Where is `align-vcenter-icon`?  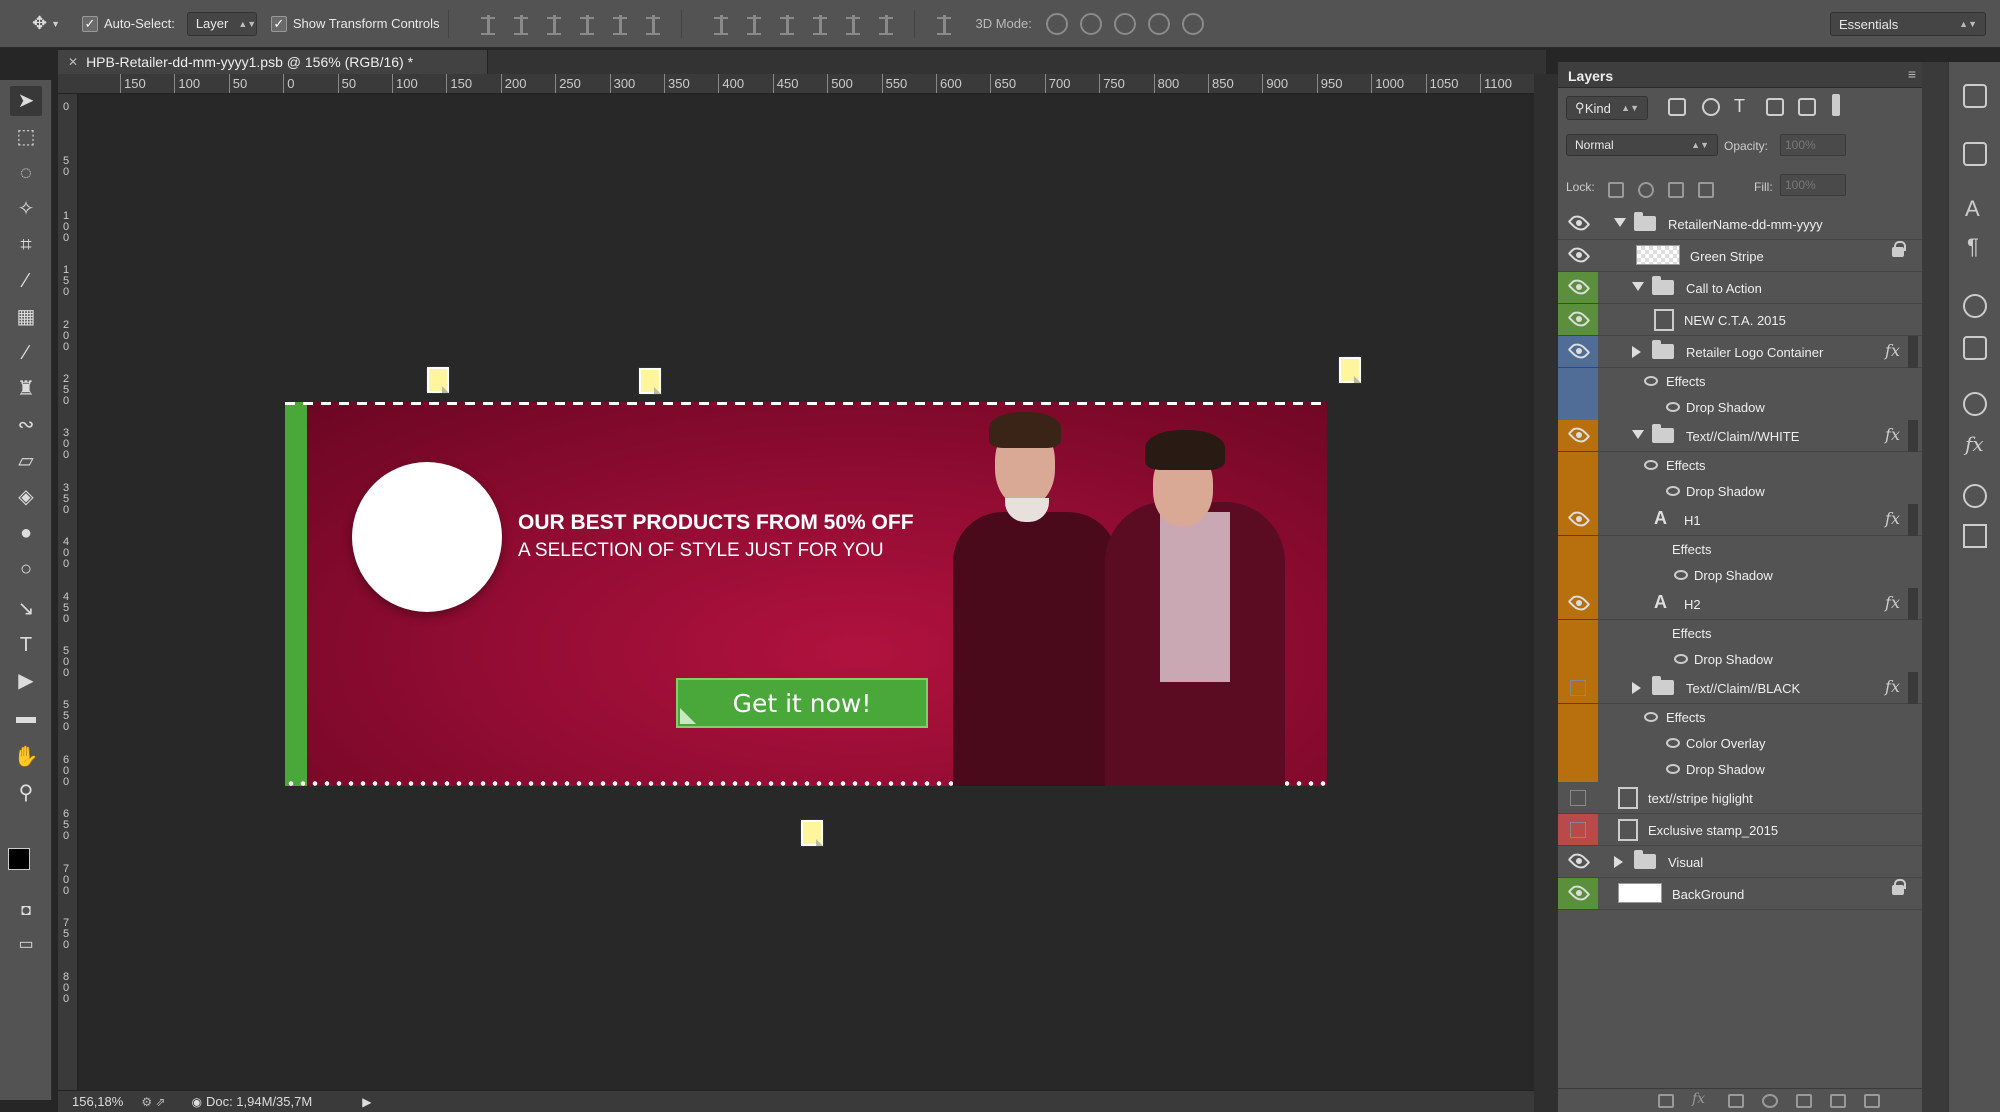
align-vcenter-icon is located at coordinates (522, 24).